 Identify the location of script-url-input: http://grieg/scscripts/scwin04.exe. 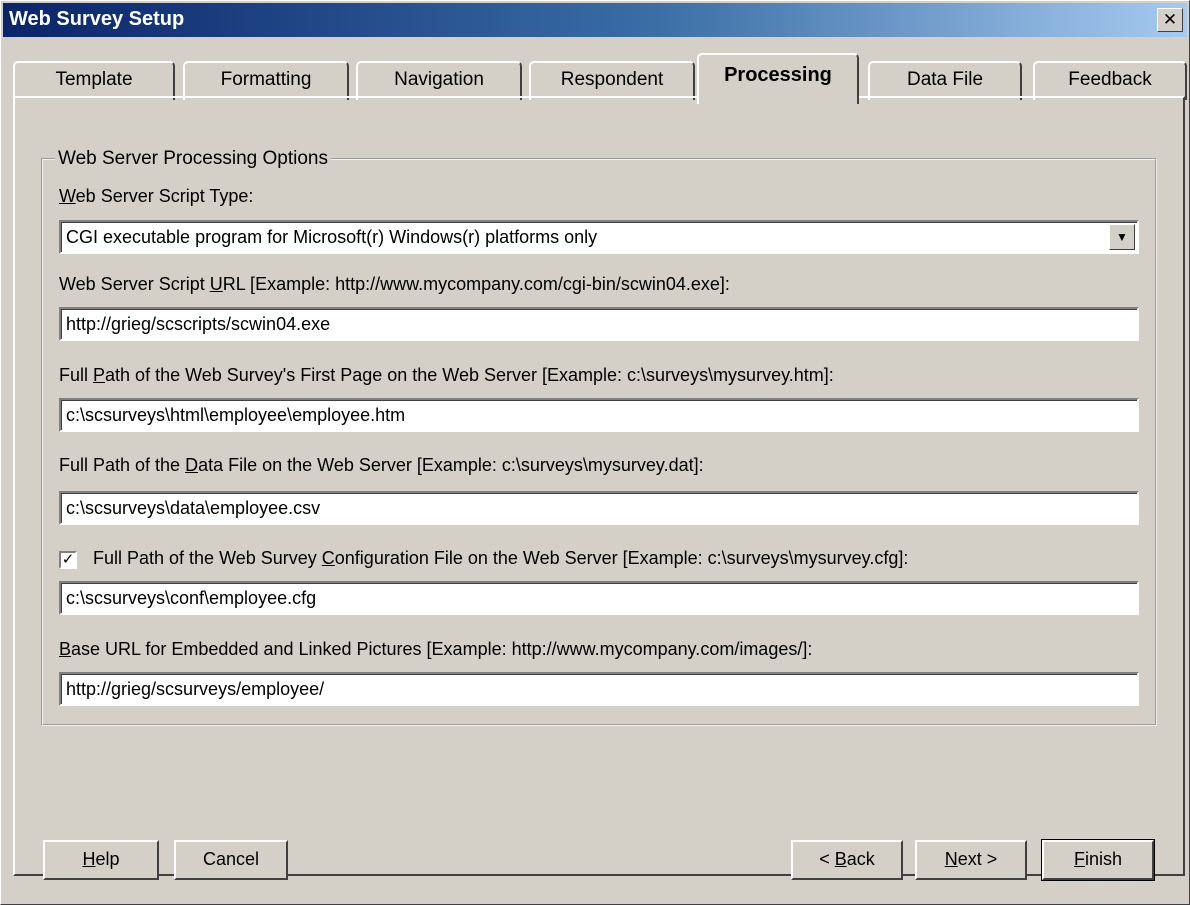
(599, 324).